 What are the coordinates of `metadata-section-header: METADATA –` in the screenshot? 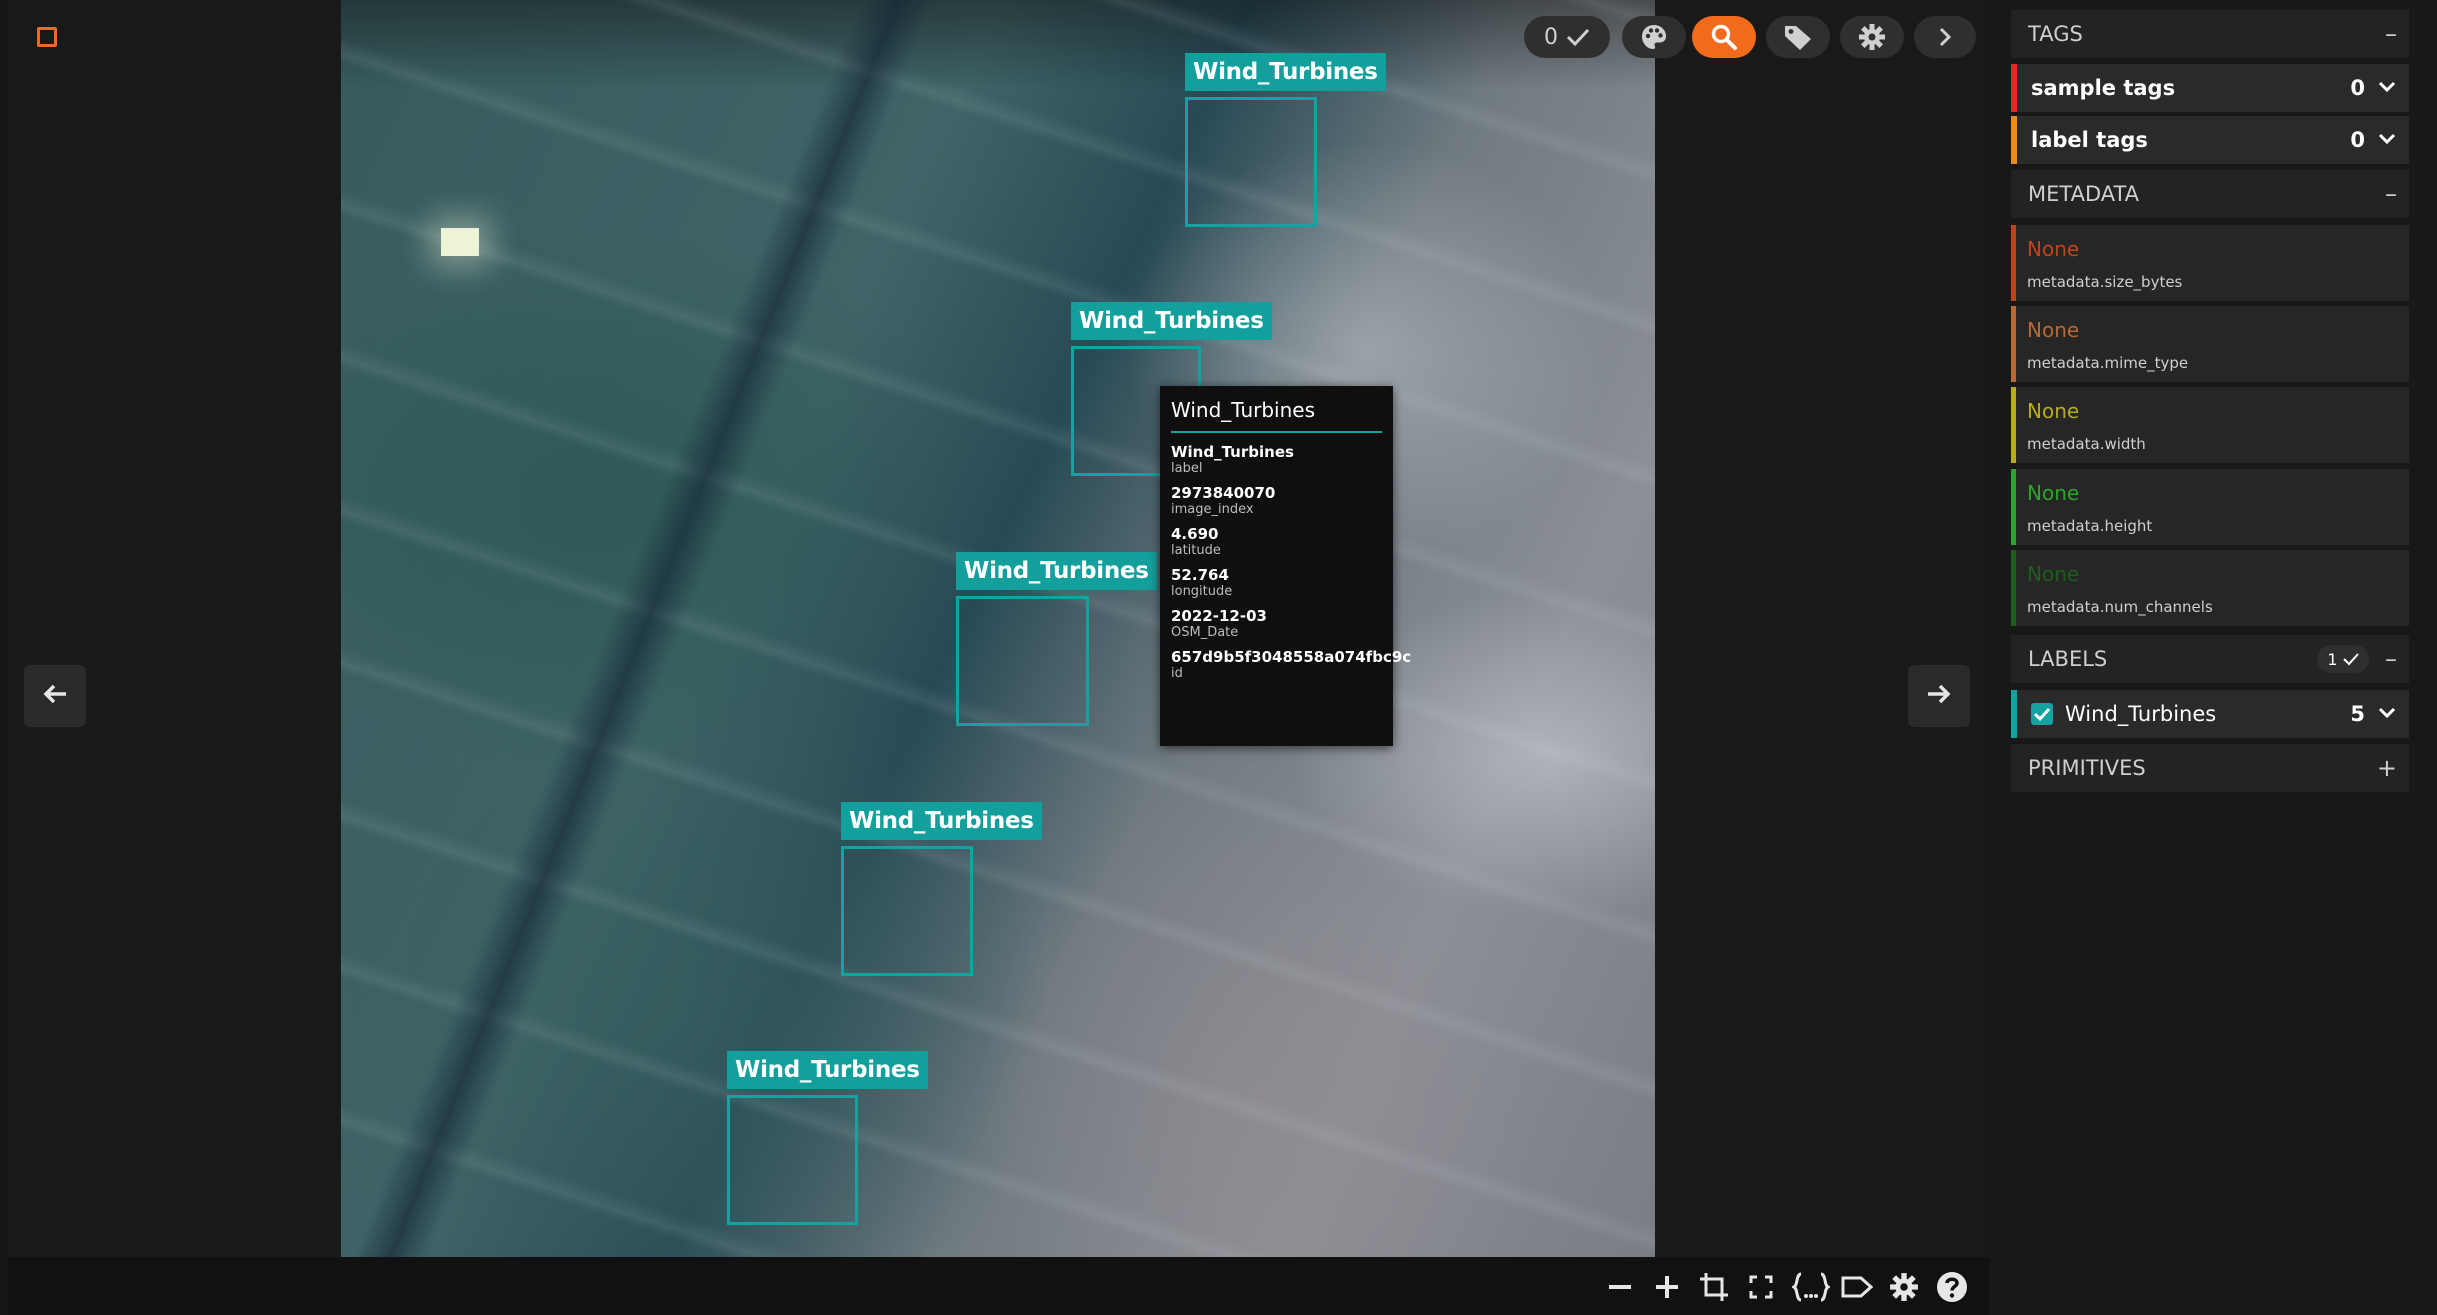 It's located at (2210, 194).